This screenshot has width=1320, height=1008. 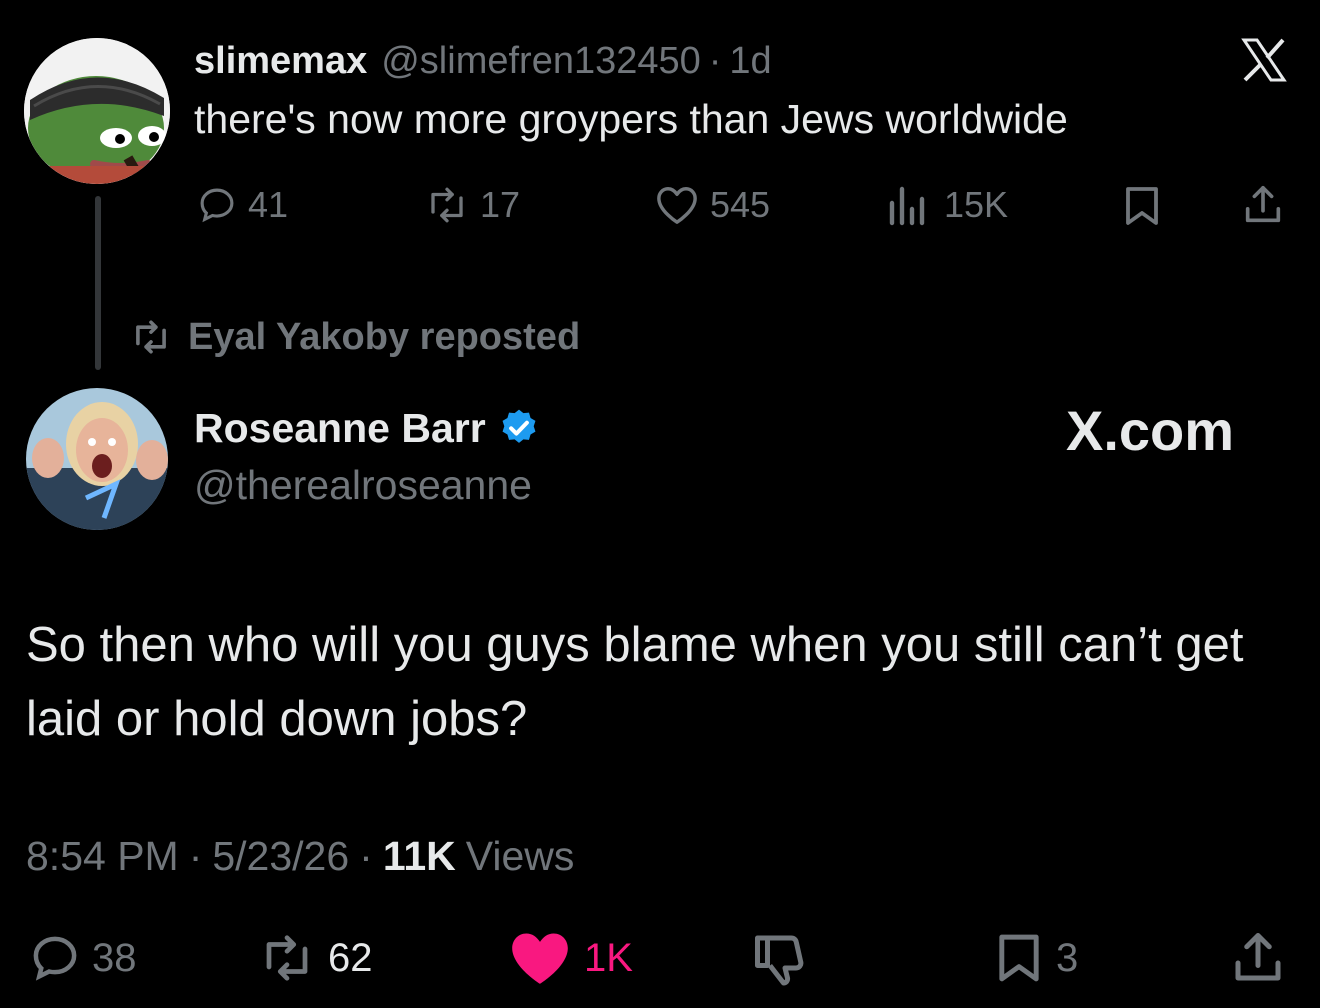 What do you see at coordinates (340, 428) in the screenshot?
I see `main-author-name: Roseanne Barr` at bounding box center [340, 428].